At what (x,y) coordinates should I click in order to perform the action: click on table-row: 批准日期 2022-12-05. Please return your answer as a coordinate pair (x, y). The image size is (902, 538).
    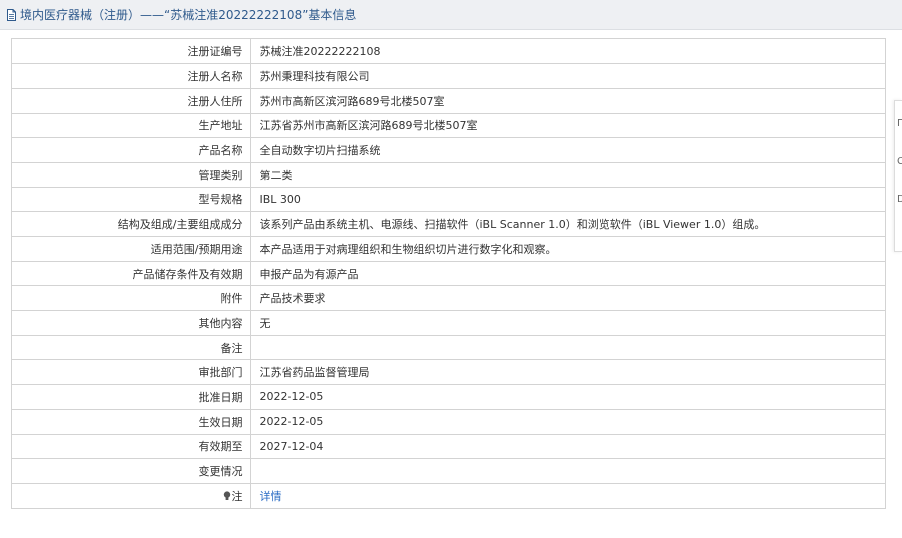
    Looking at the image, I should click on (448, 397).